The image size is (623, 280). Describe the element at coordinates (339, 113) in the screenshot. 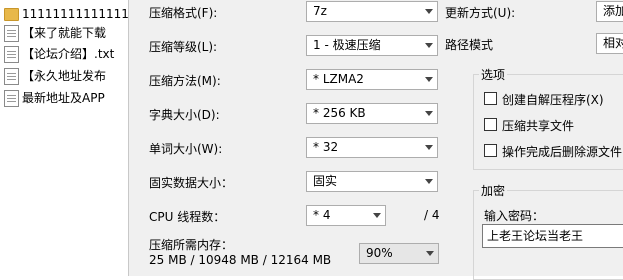

I see `dictionary-size-value: * 256 KB` at that location.